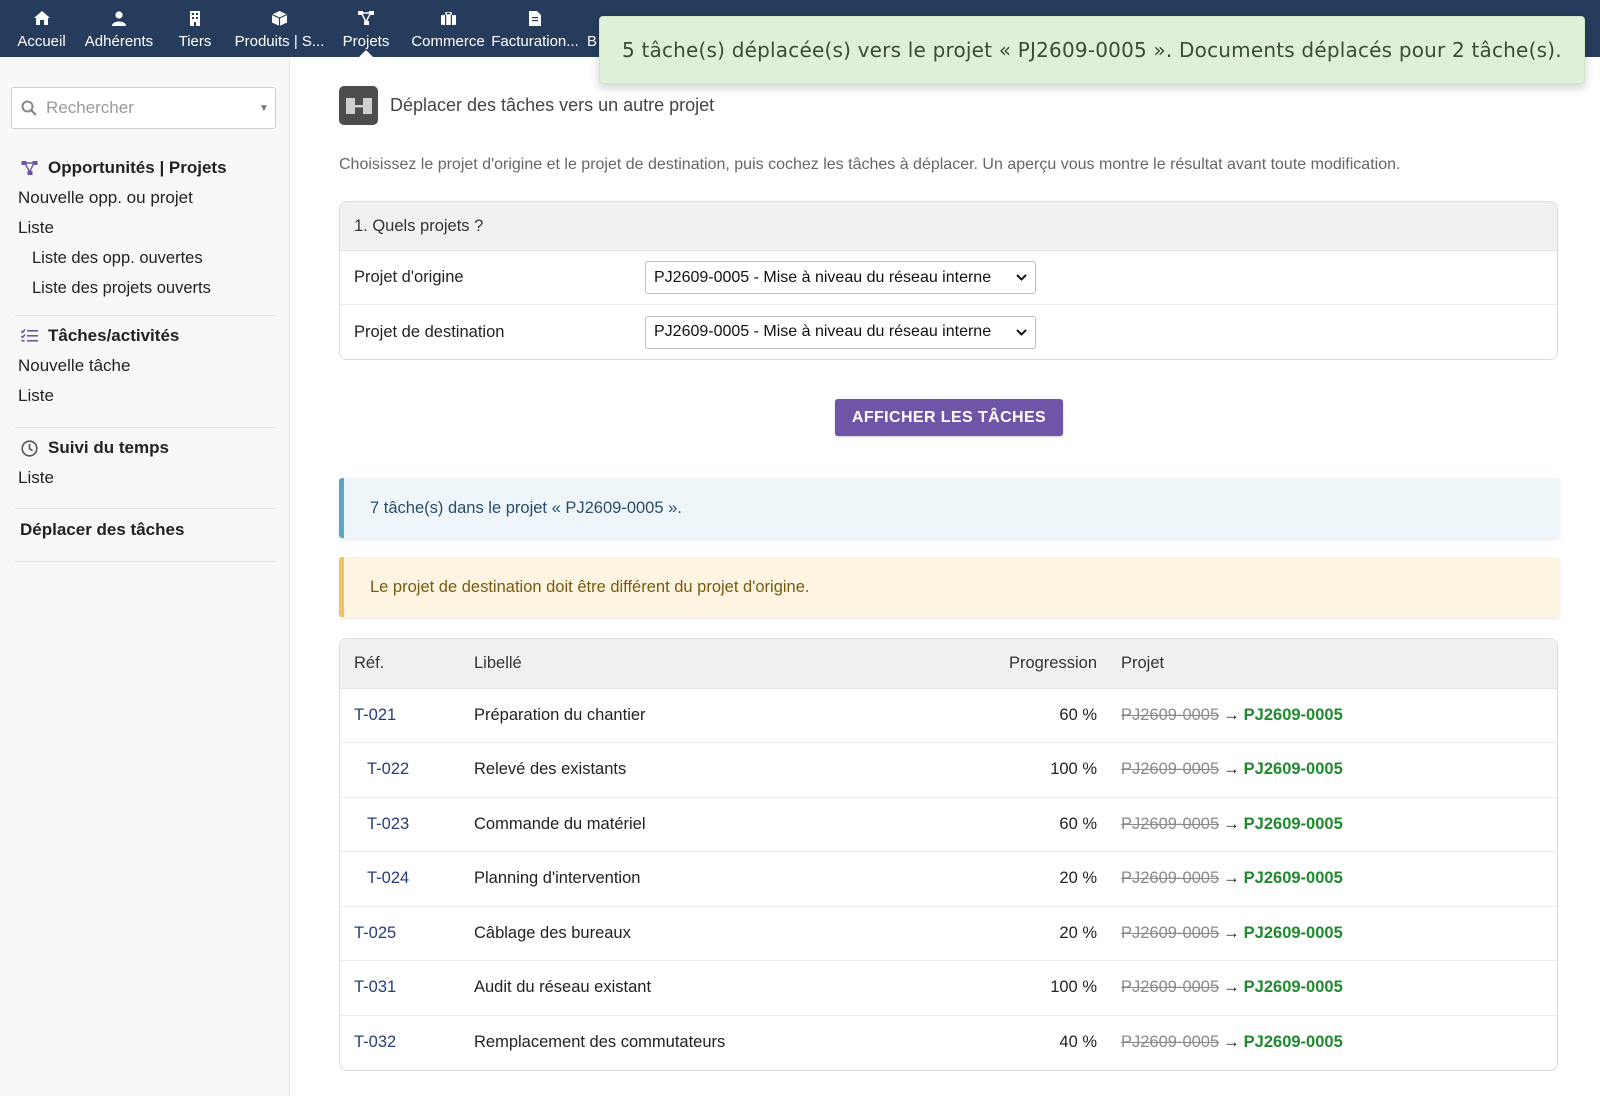 The width and height of the screenshot is (1600, 1096). I want to click on task-ref-link: T-024, so click(381, 878).